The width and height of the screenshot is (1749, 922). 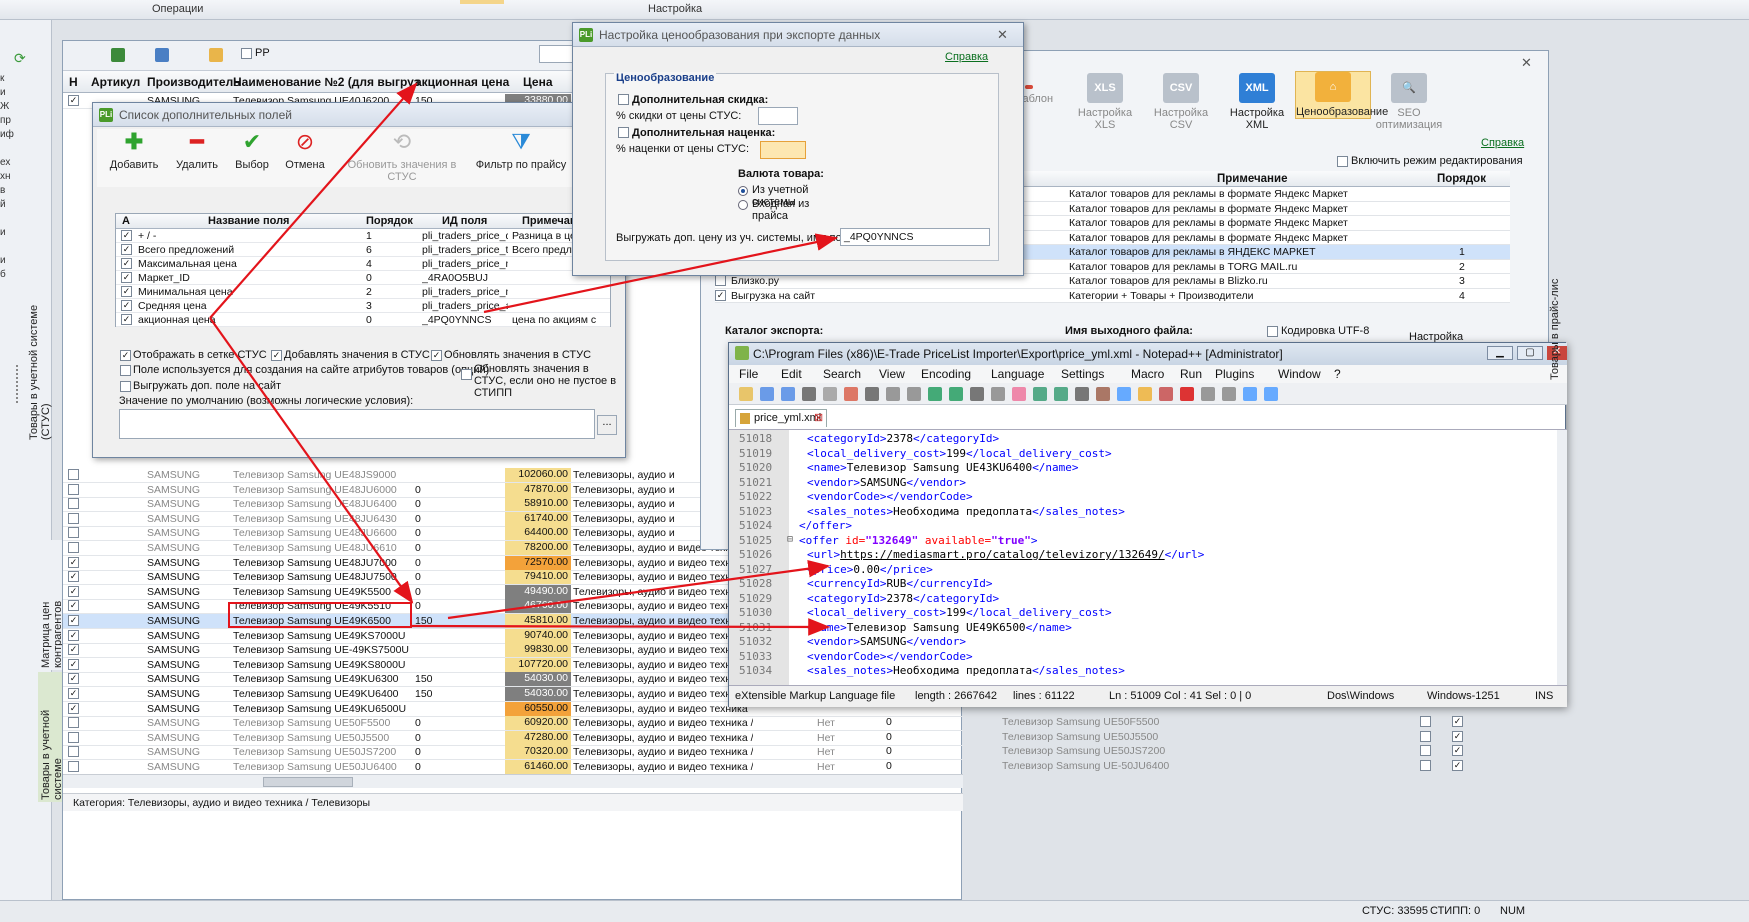 I want to click on arrow-to-promo-value, so click(x=311, y=460).